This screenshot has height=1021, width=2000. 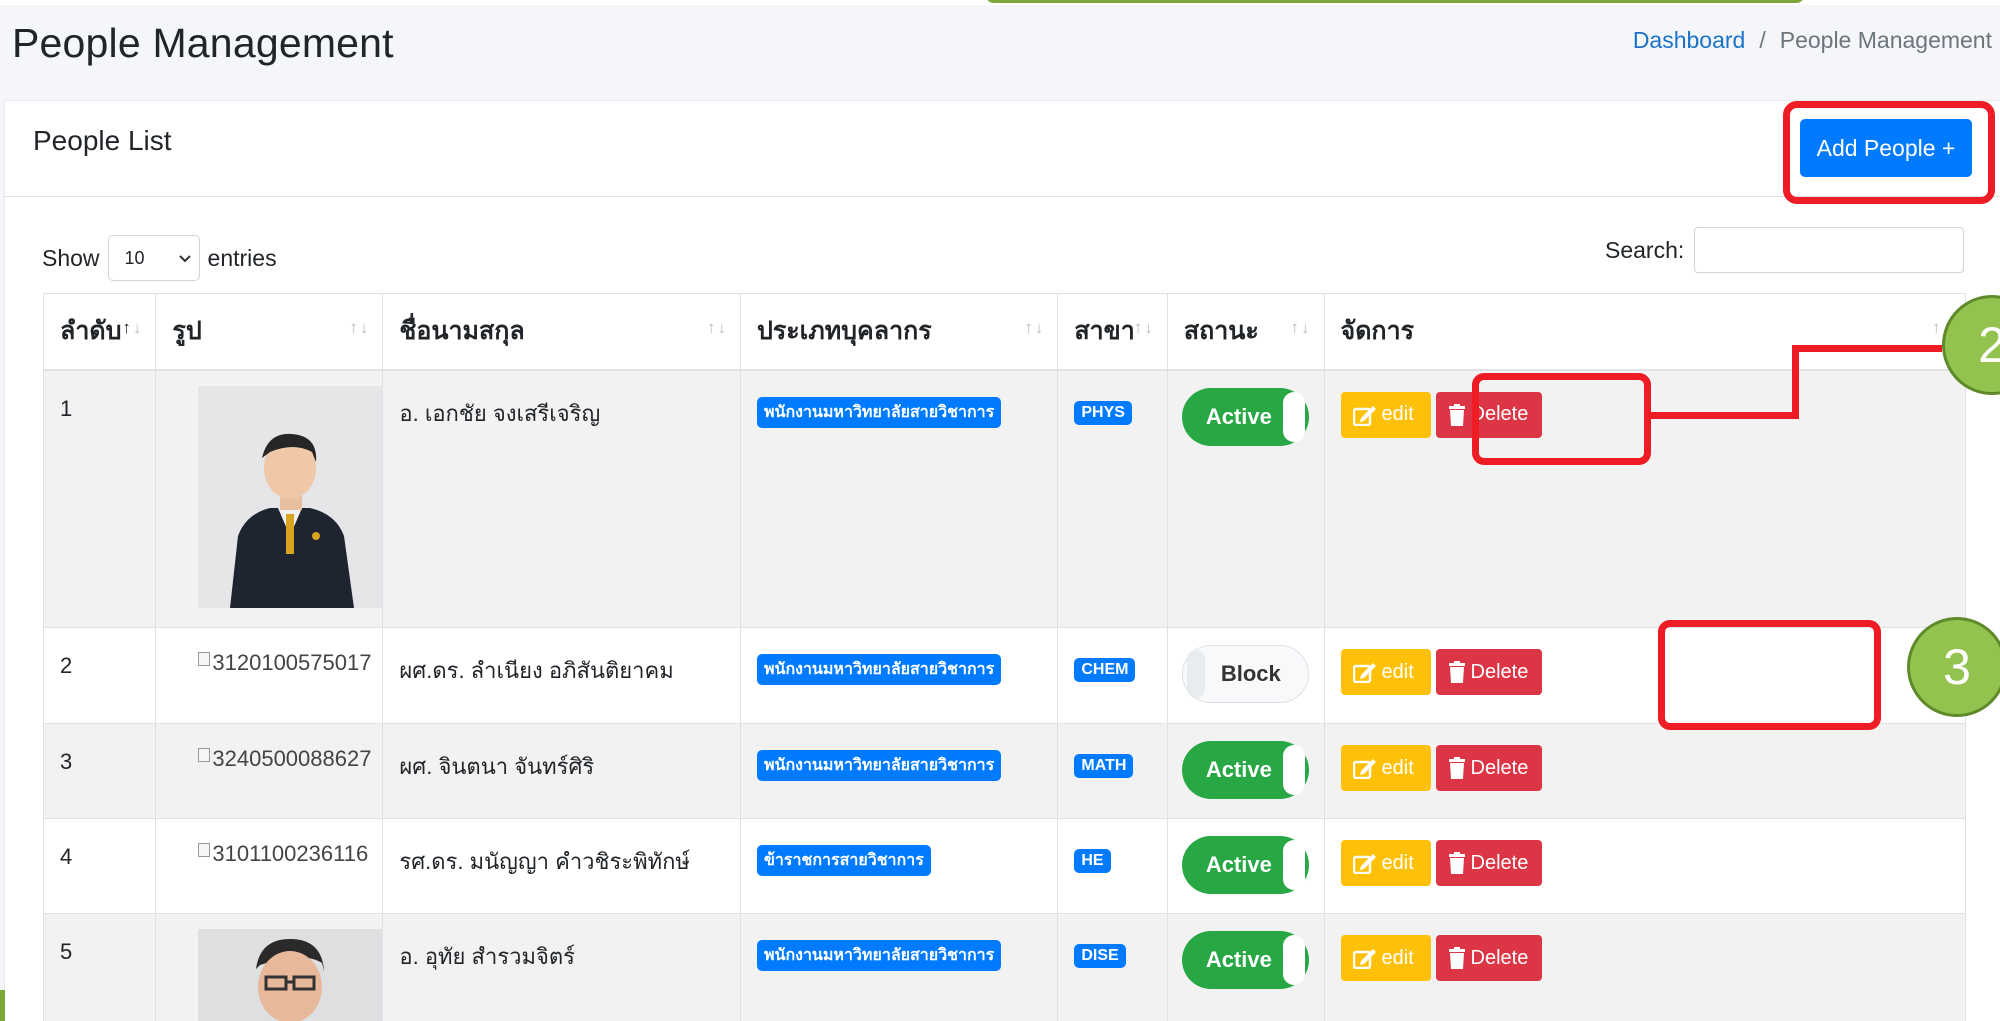 I want to click on highlight-add-button, so click(x=1889, y=152).